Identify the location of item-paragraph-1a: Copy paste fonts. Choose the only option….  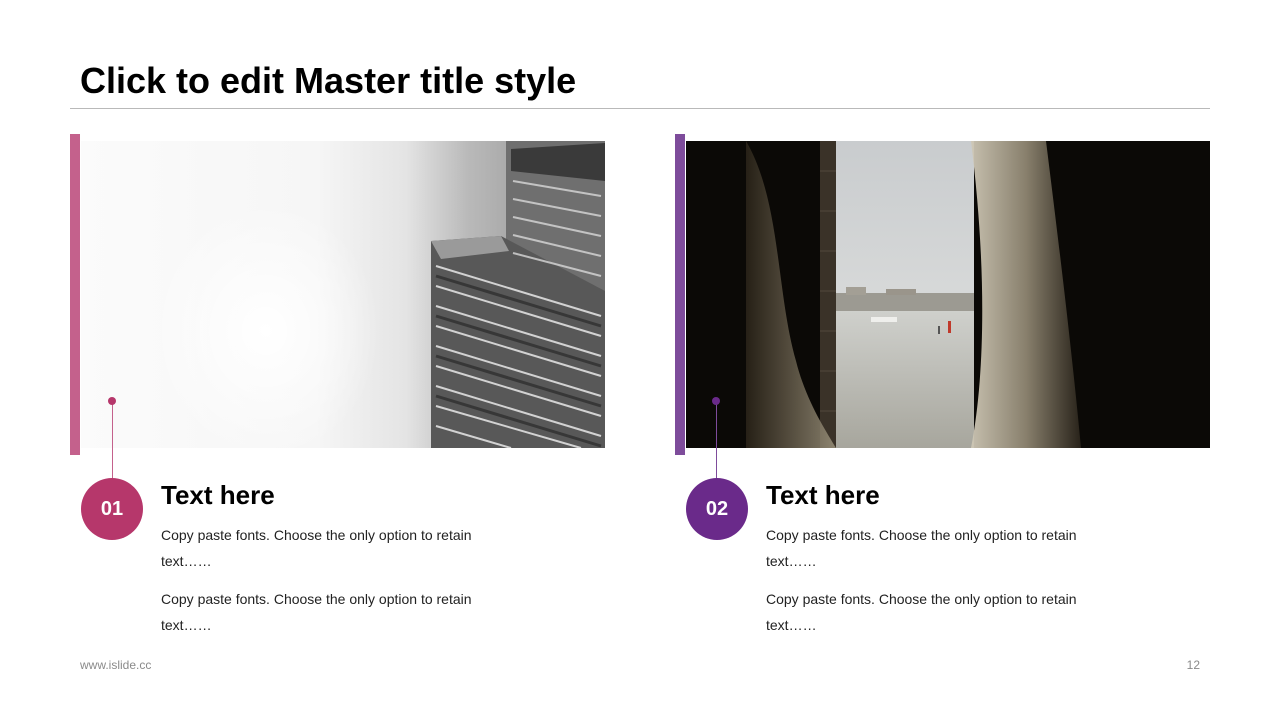
(331, 548).